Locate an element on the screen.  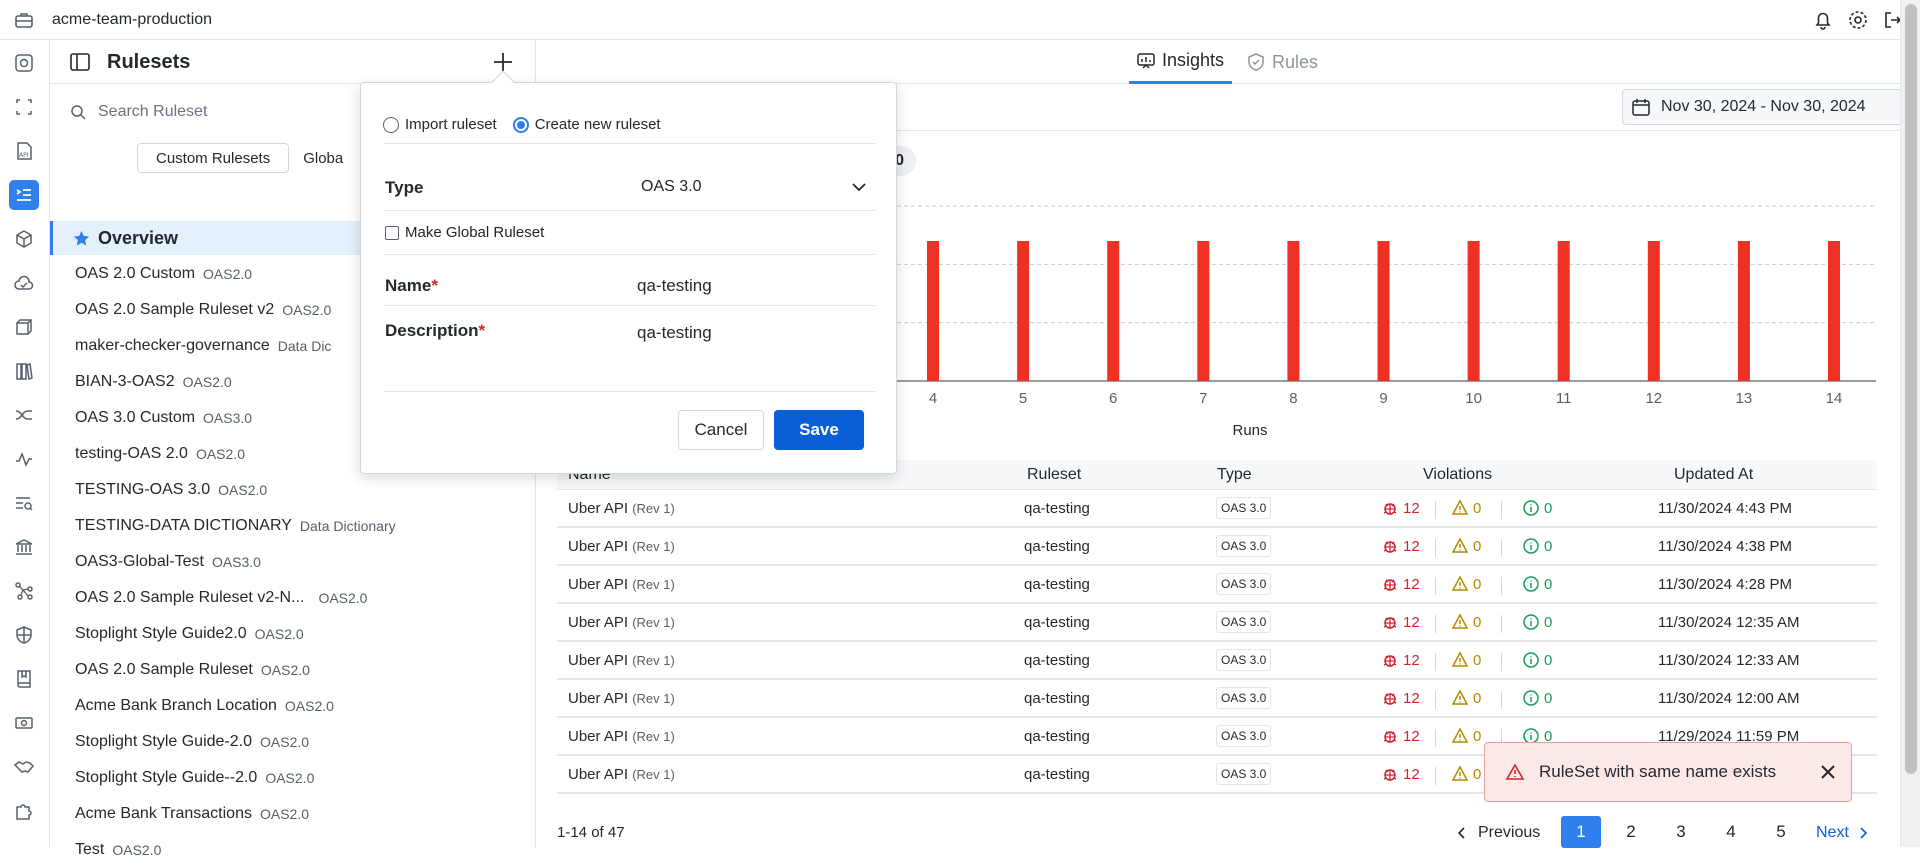
ruleset-list-item: Acme Bank Branch Location OAS2.0 is located at coordinates (293, 706).